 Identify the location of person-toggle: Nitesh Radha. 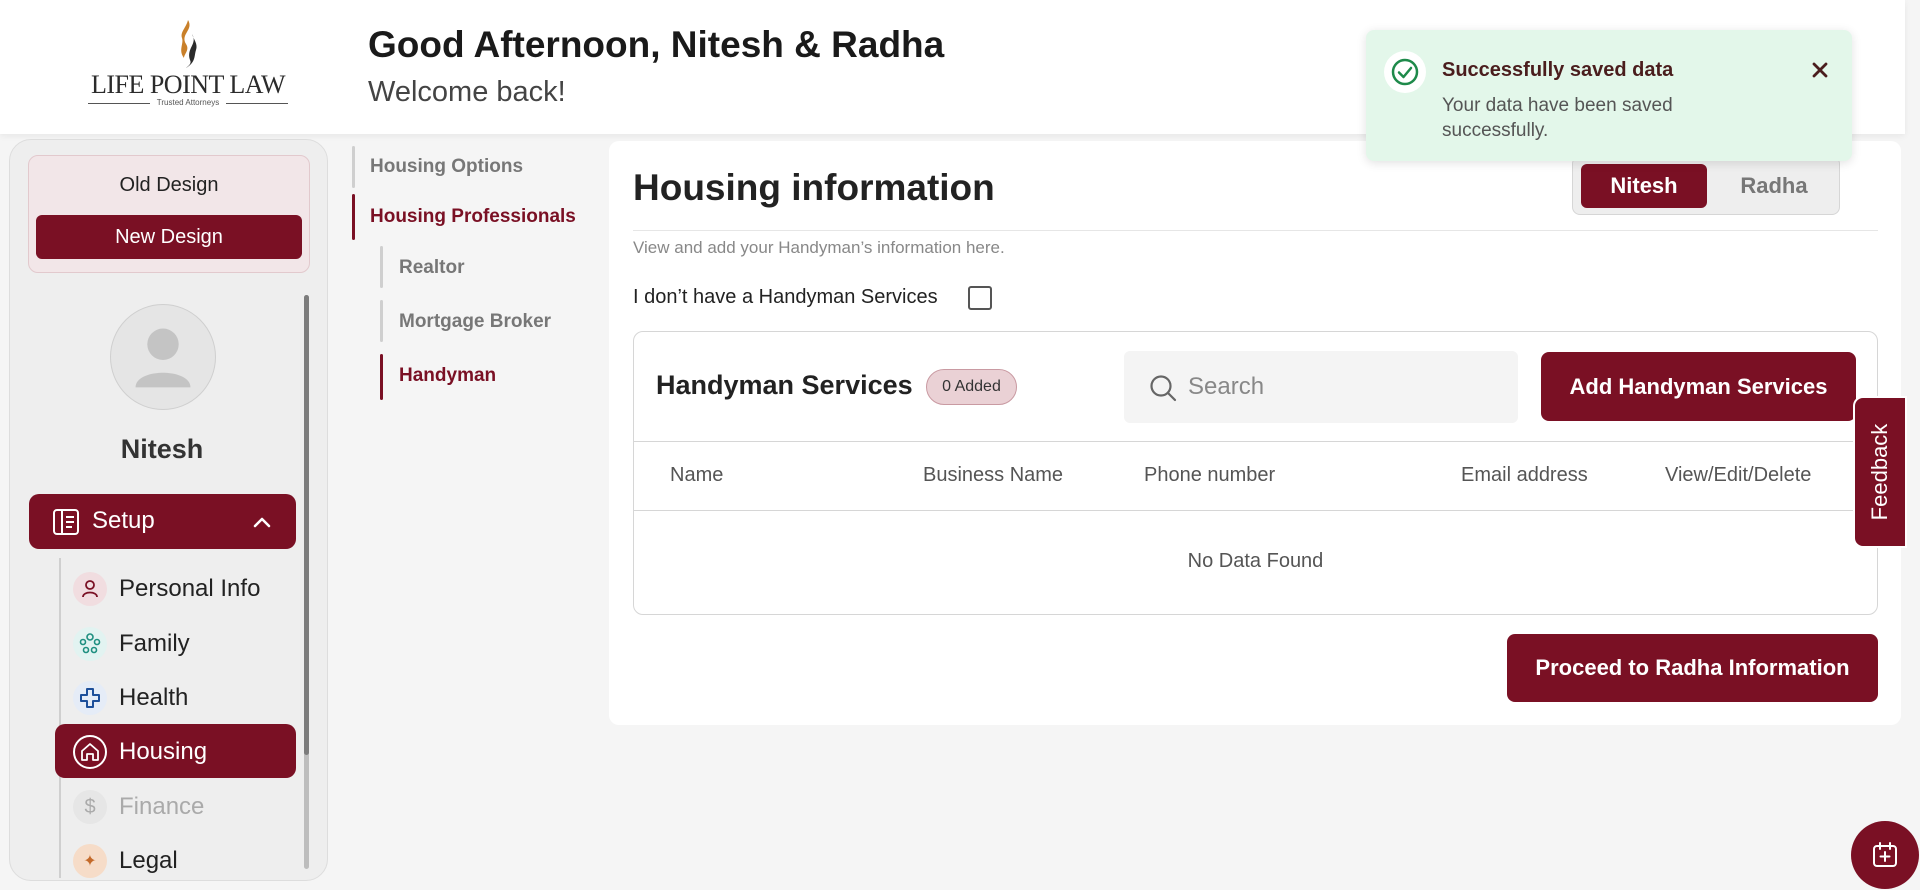
(1706, 185).